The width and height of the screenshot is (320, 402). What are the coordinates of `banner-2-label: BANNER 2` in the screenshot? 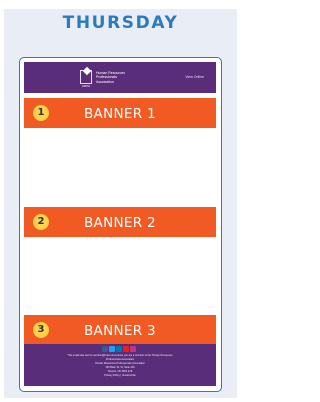 It's located at (120, 223).